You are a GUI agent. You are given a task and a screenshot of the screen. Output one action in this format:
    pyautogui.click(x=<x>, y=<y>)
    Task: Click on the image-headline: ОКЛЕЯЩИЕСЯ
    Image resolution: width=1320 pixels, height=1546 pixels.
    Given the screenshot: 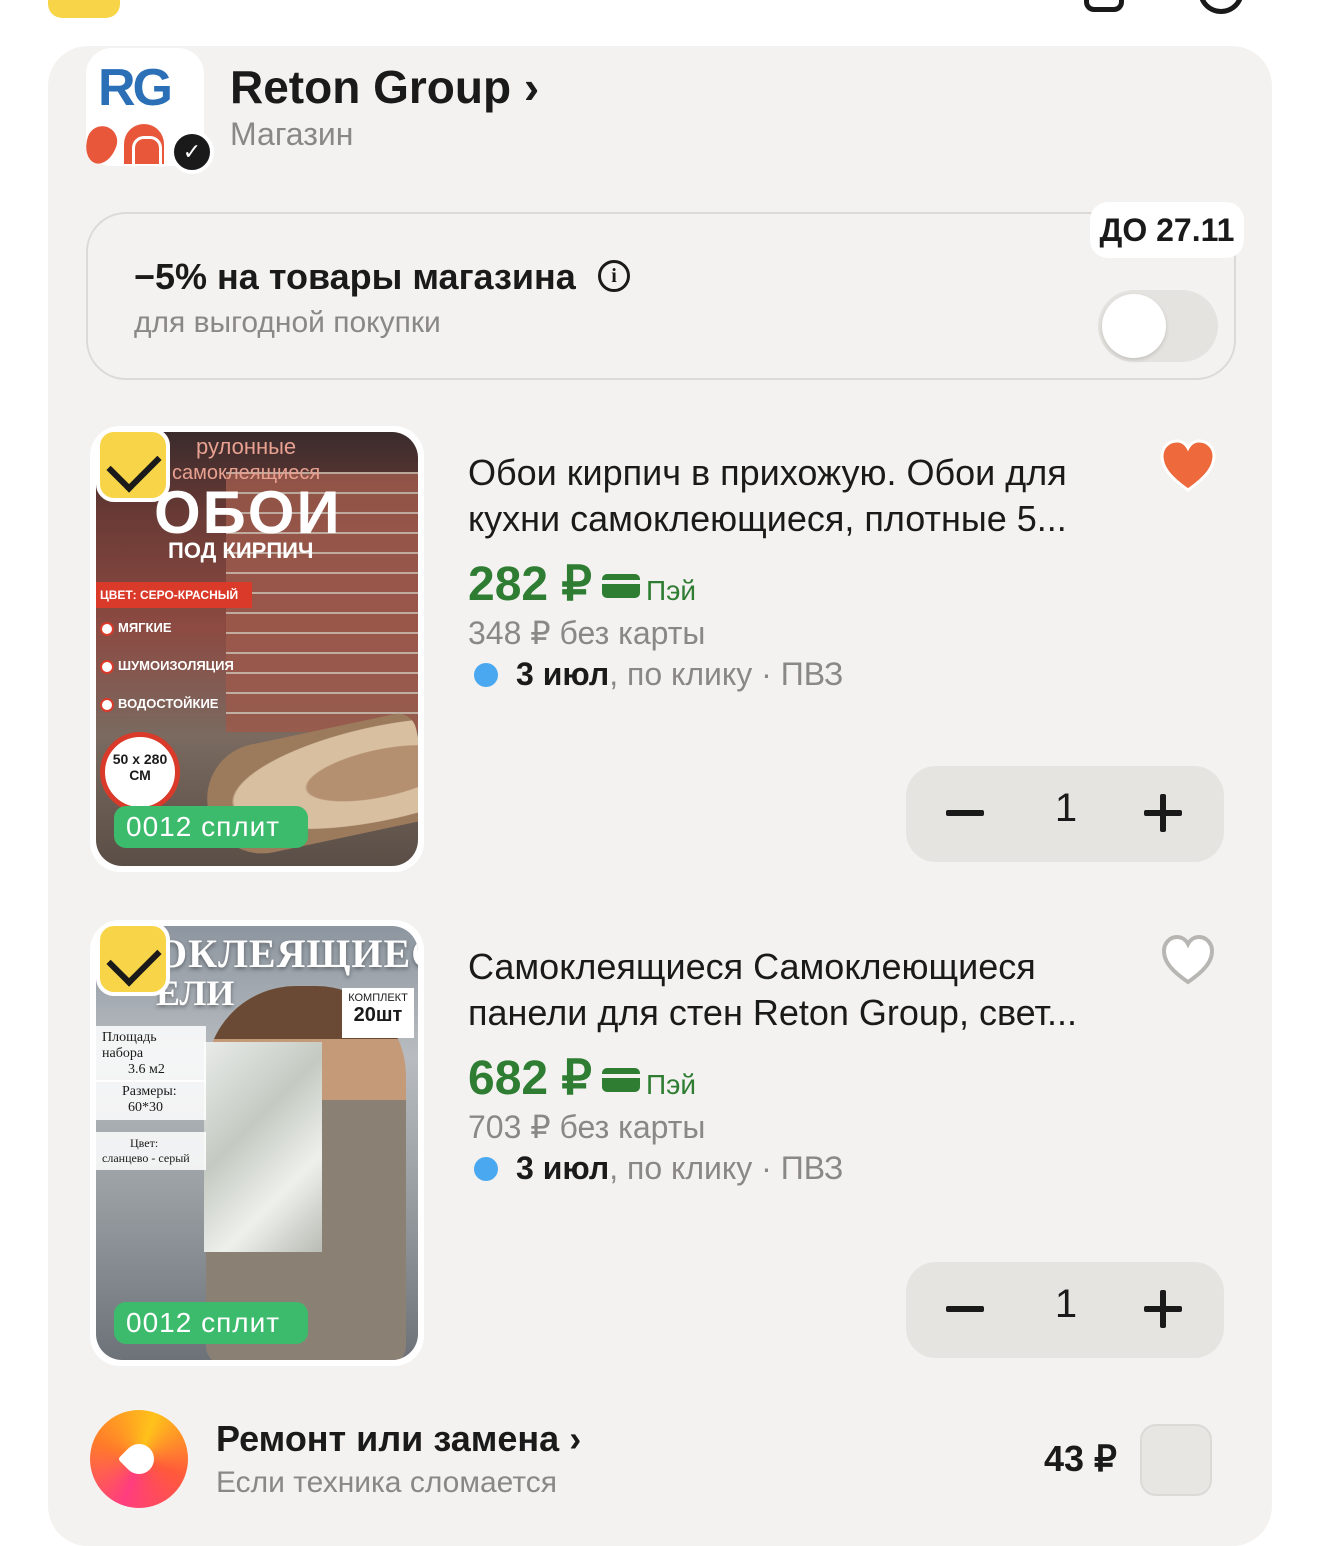 What is the action you would take?
    pyautogui.click(x=287, y=953)
    